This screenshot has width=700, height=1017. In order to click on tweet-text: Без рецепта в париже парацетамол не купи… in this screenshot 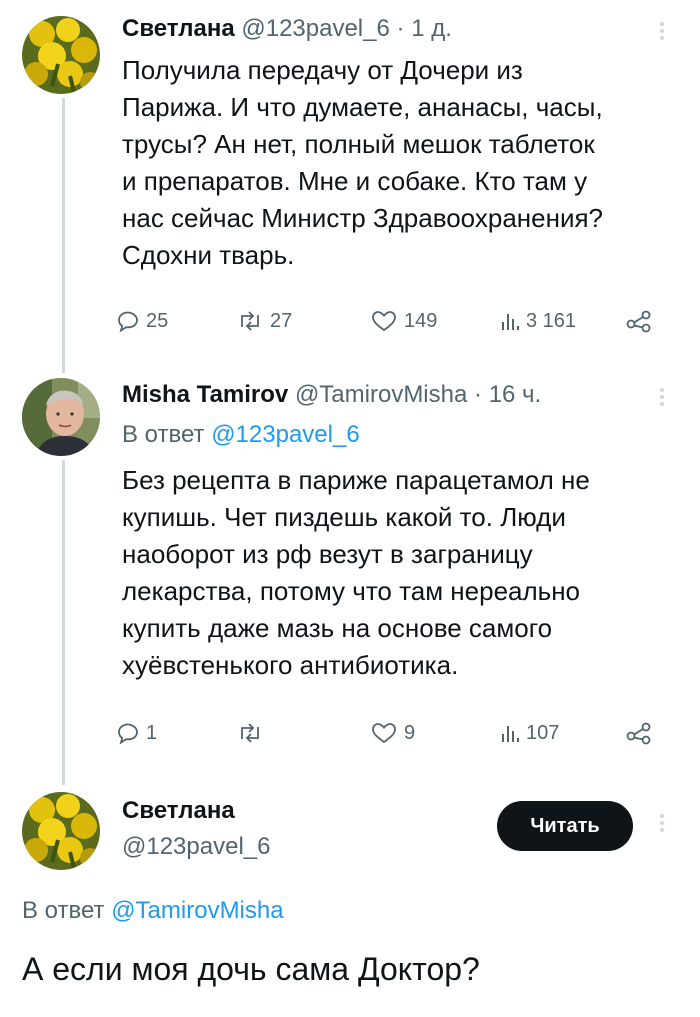, I will do `click(356, 572)`.